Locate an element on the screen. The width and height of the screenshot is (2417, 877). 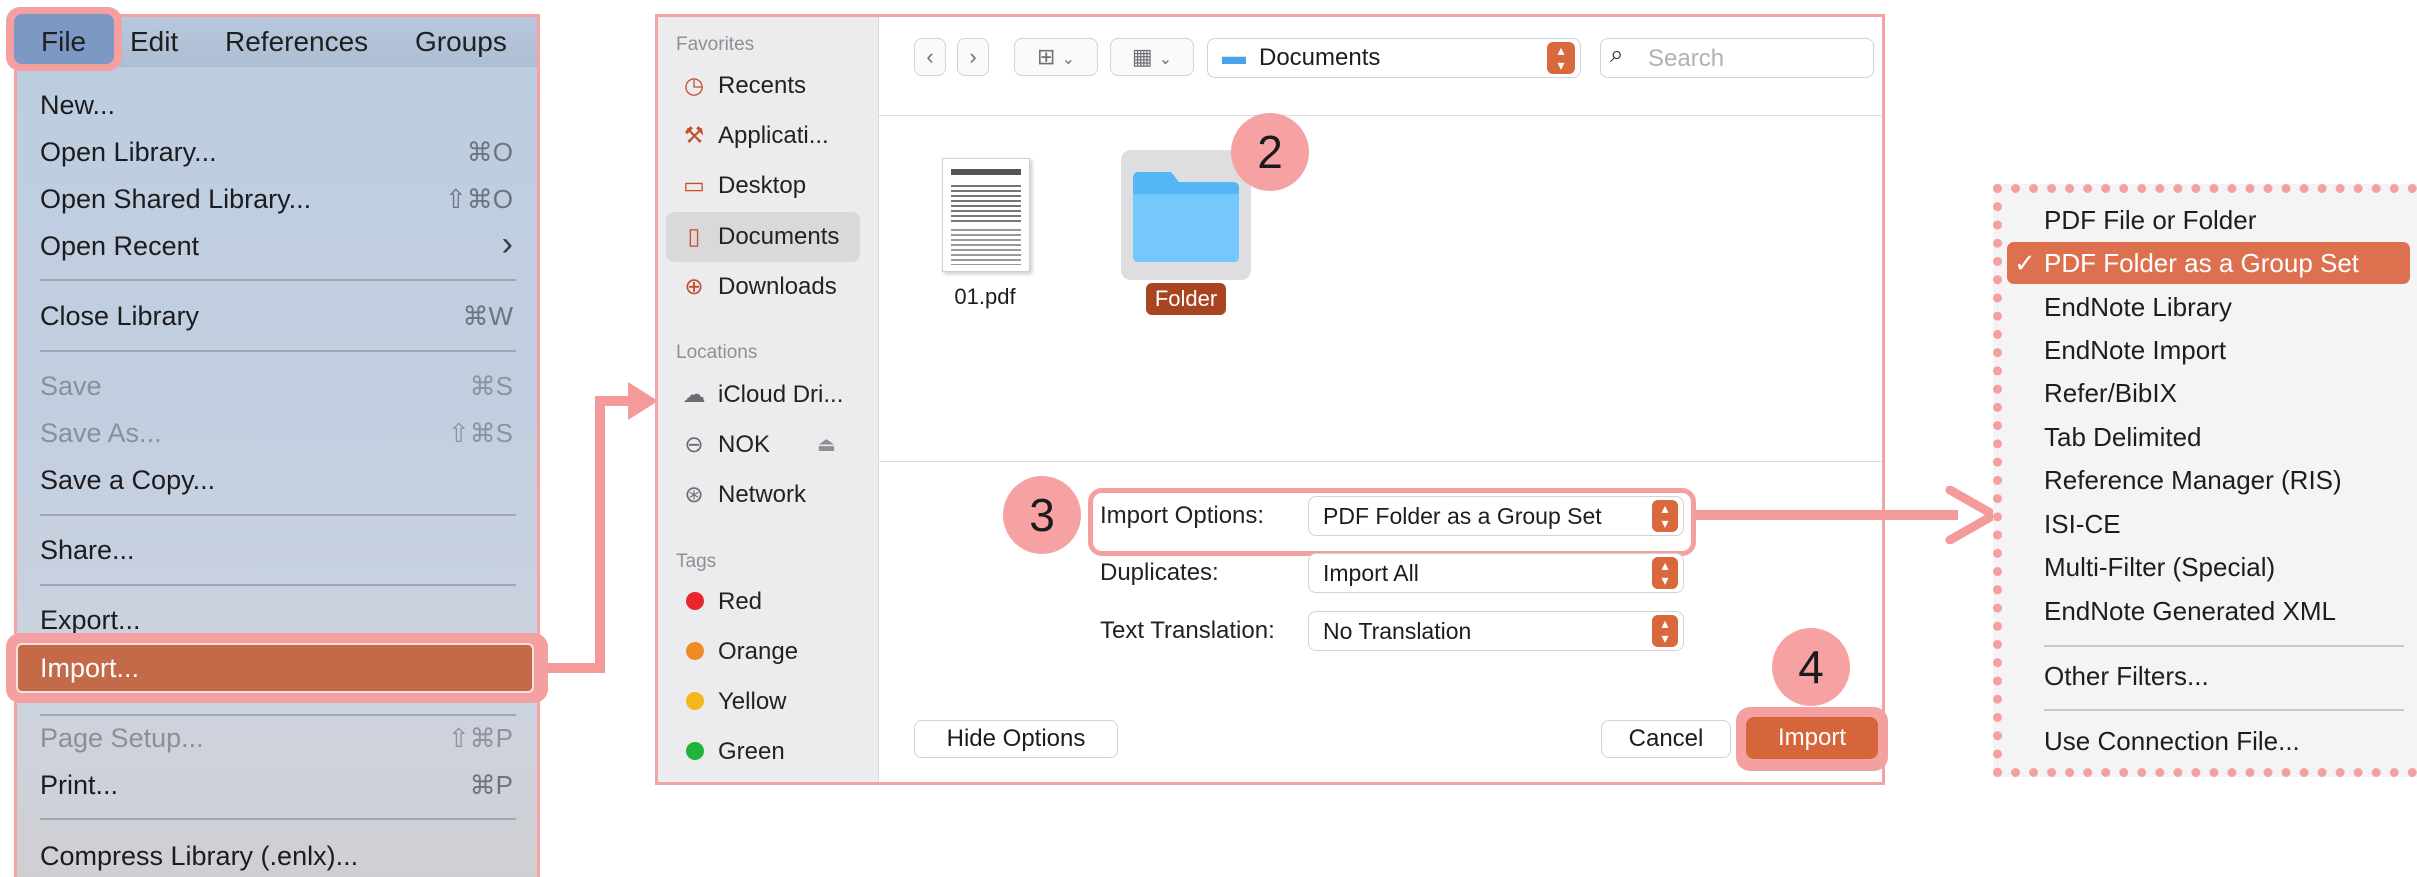
desktop-icon: ▭ is located at coordinates (694, 185).